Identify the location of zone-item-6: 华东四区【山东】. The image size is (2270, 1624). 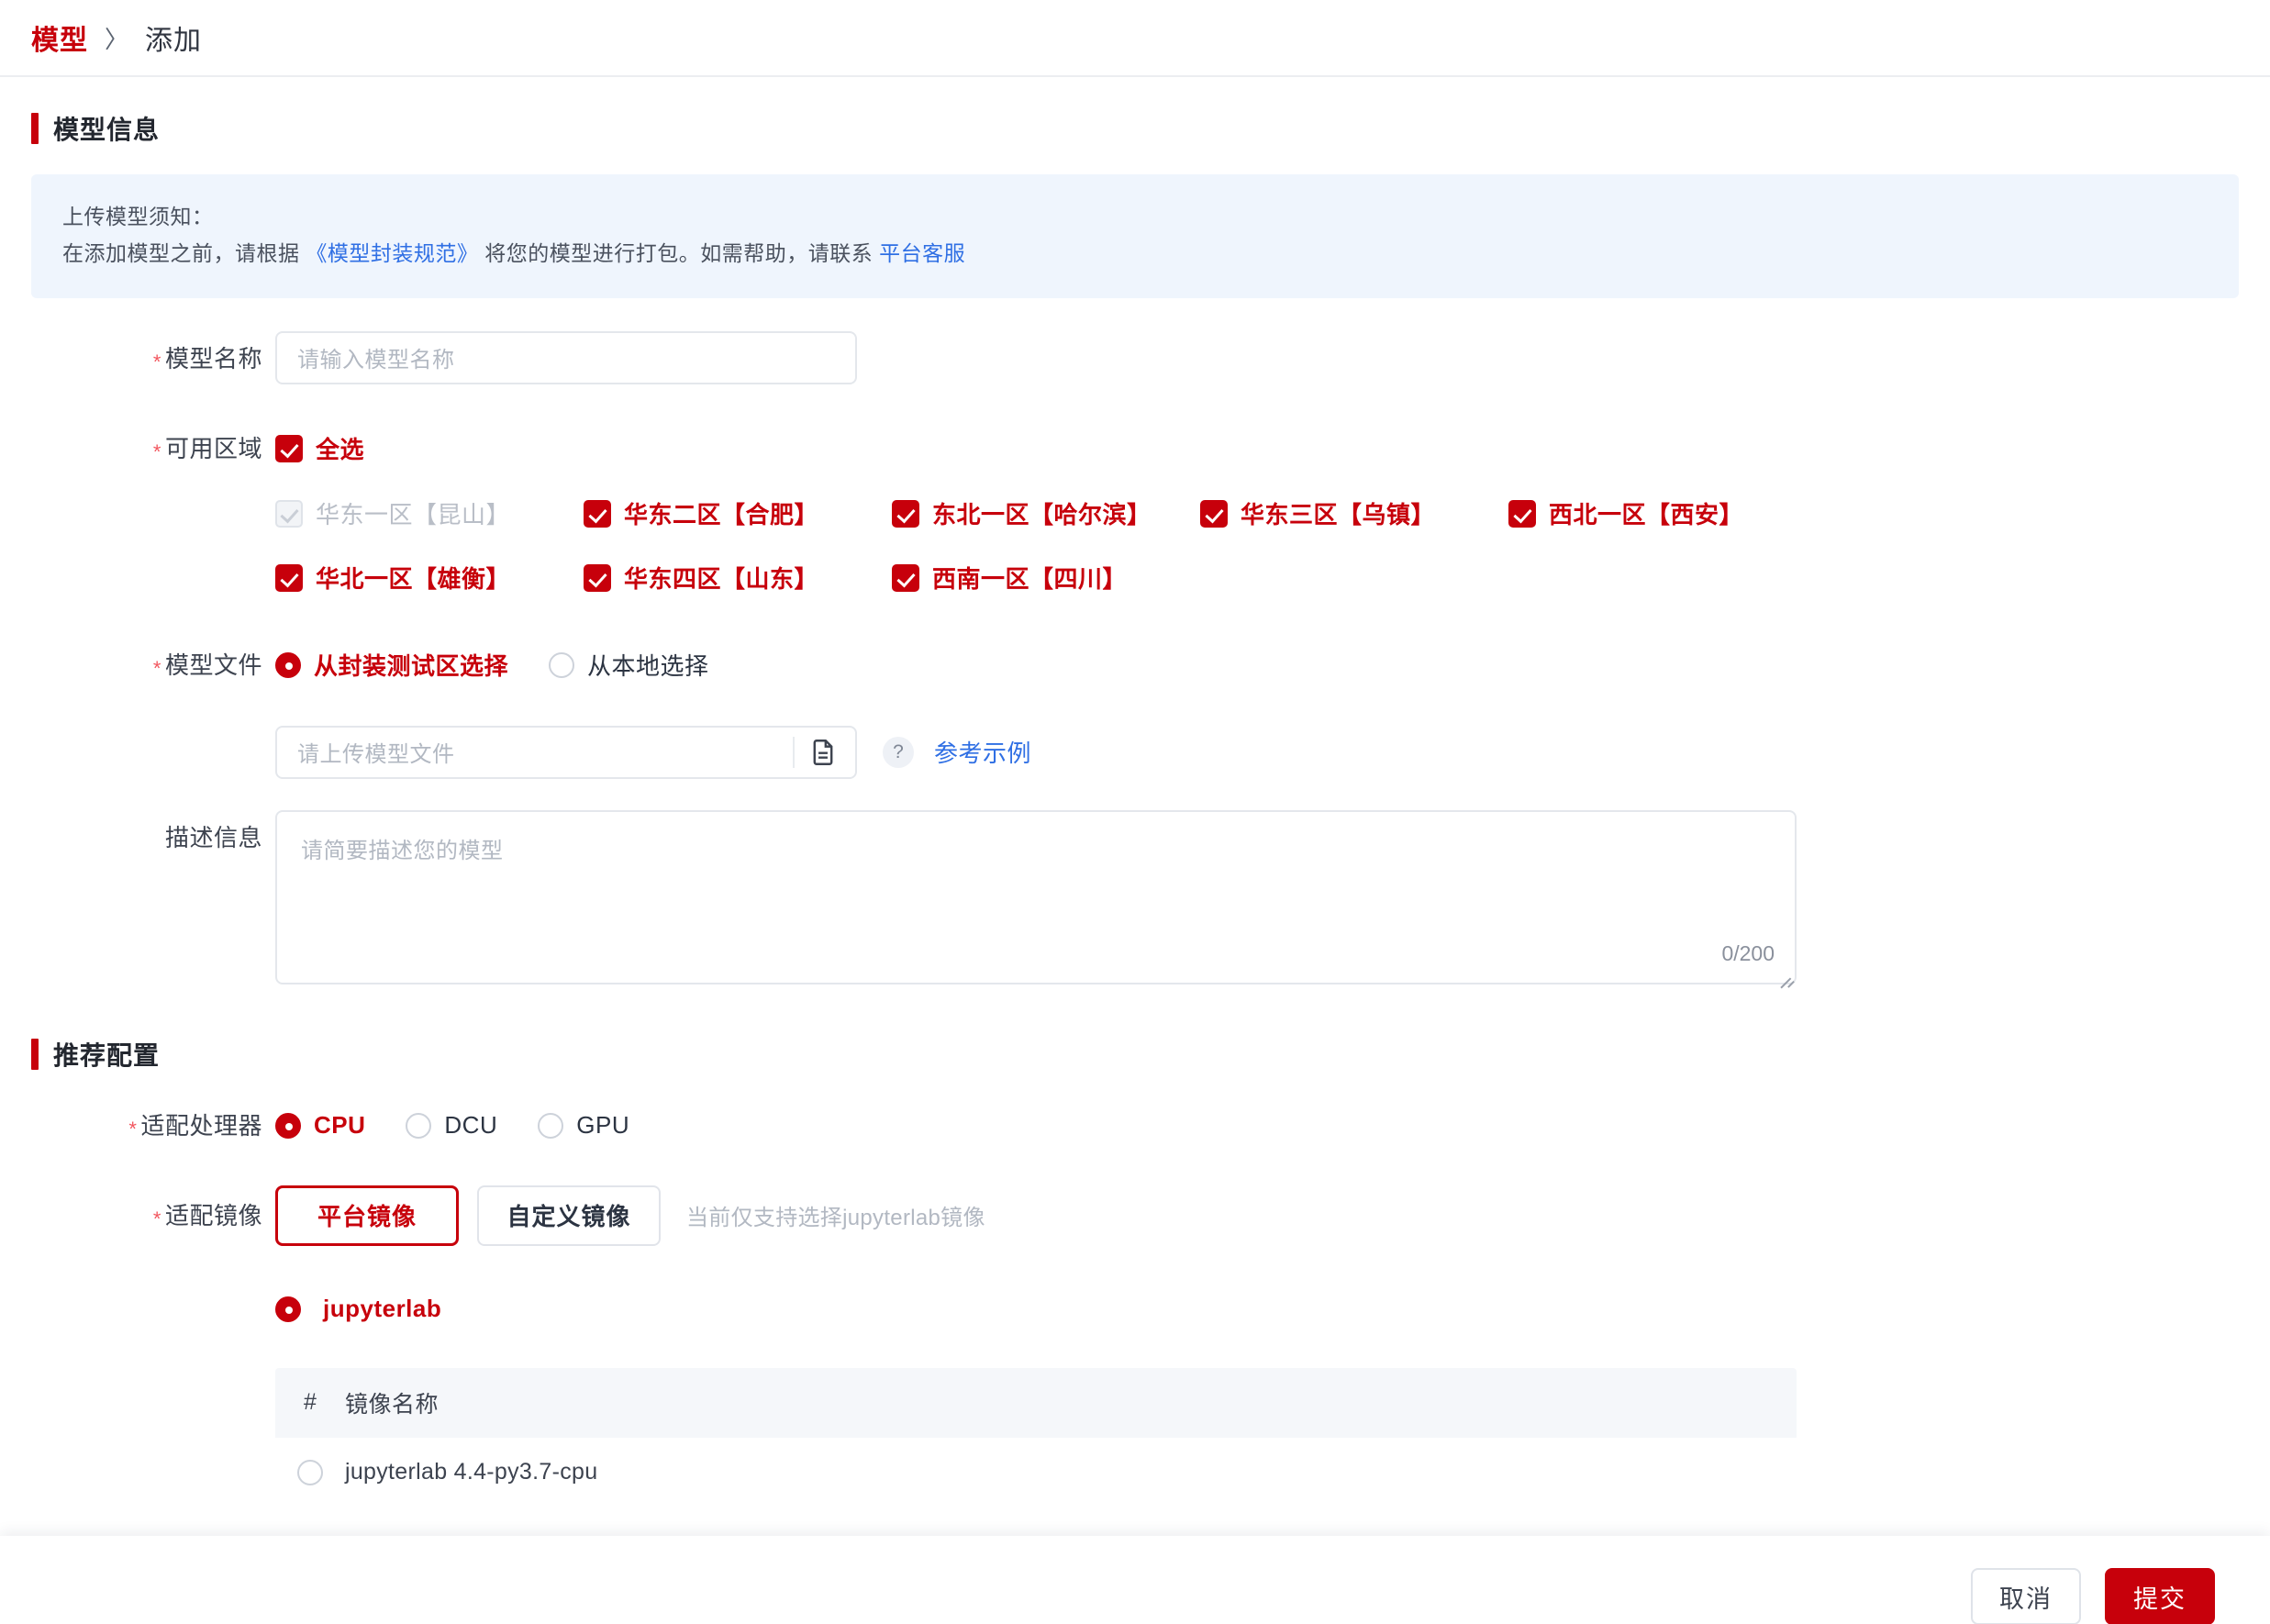
(738, 578).